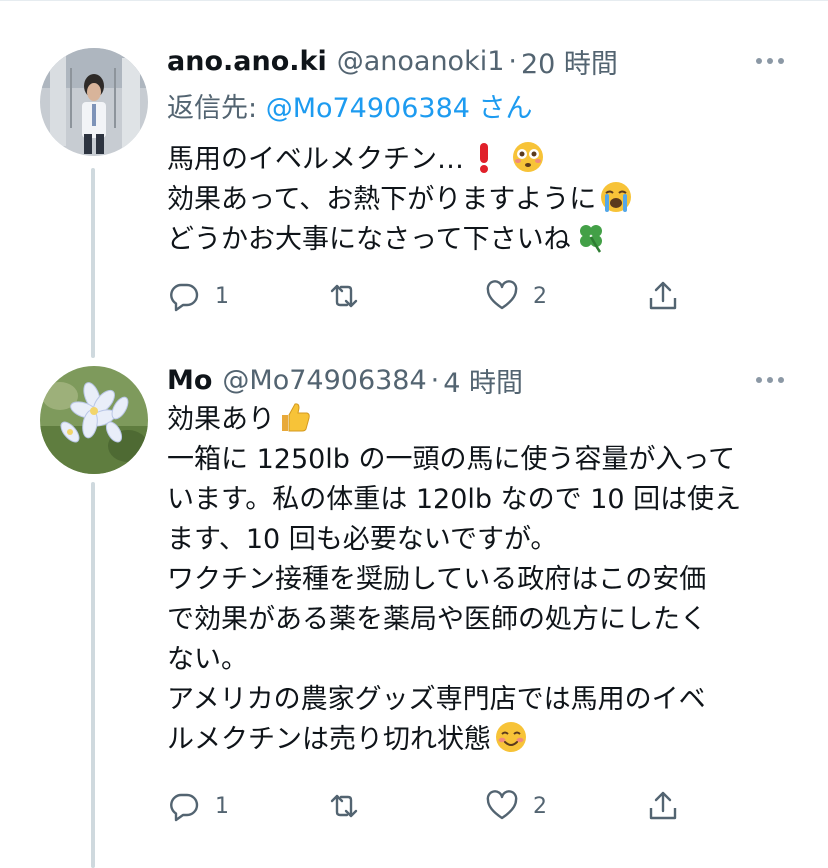  What do you see at coordinates (616, 197) in the screenshot?
I see `loudly-crying-face-emoji` at bounding box center [616, 197].